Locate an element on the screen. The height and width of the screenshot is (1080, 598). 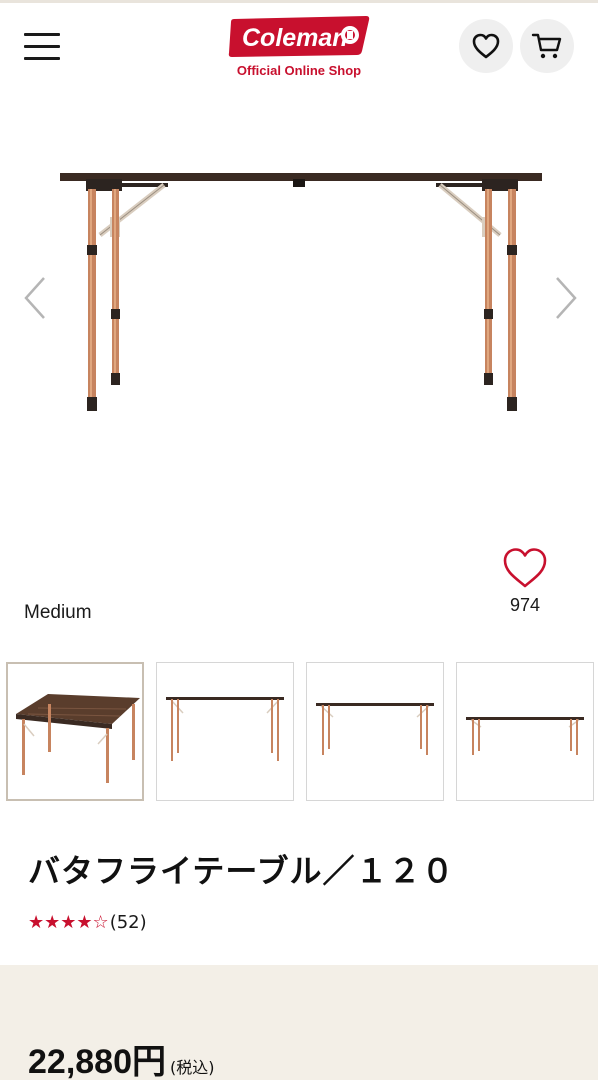
chevron-left-icon is located at coordinates (36, 298).